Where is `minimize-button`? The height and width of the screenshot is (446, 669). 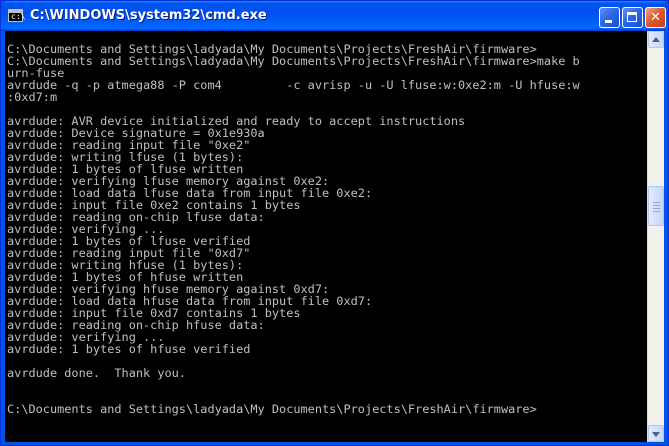 minimize-button is located at coordinates (609, 17).